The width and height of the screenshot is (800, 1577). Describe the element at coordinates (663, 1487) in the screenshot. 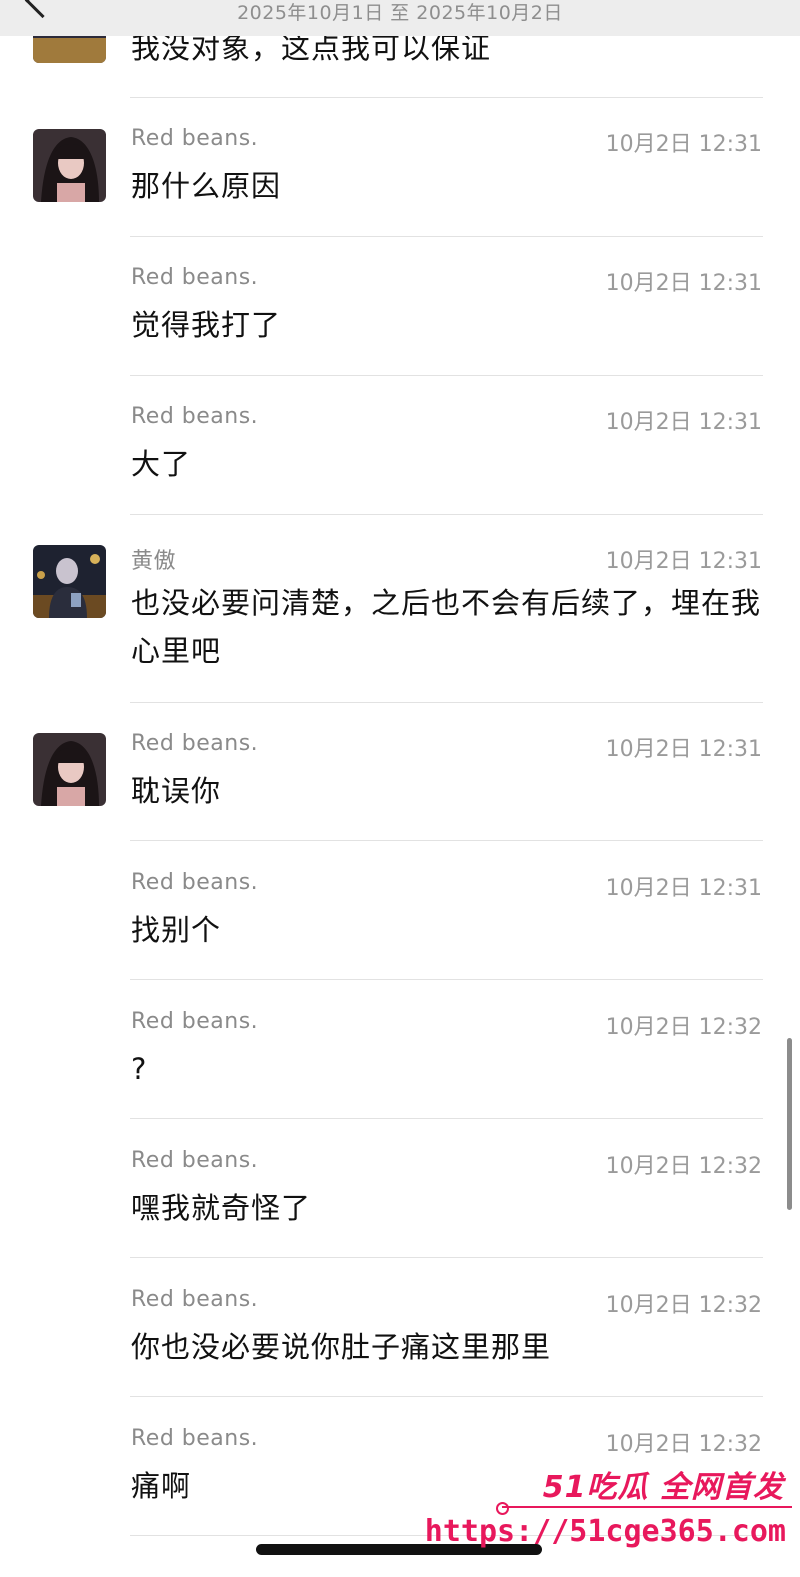

I see `watermark-brand: 51吃瓜 全网首发` at that location.